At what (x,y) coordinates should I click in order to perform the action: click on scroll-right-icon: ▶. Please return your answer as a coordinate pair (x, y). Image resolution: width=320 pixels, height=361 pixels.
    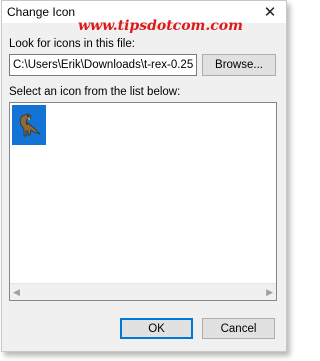
    Looking at the image, I should click on (269, 292).